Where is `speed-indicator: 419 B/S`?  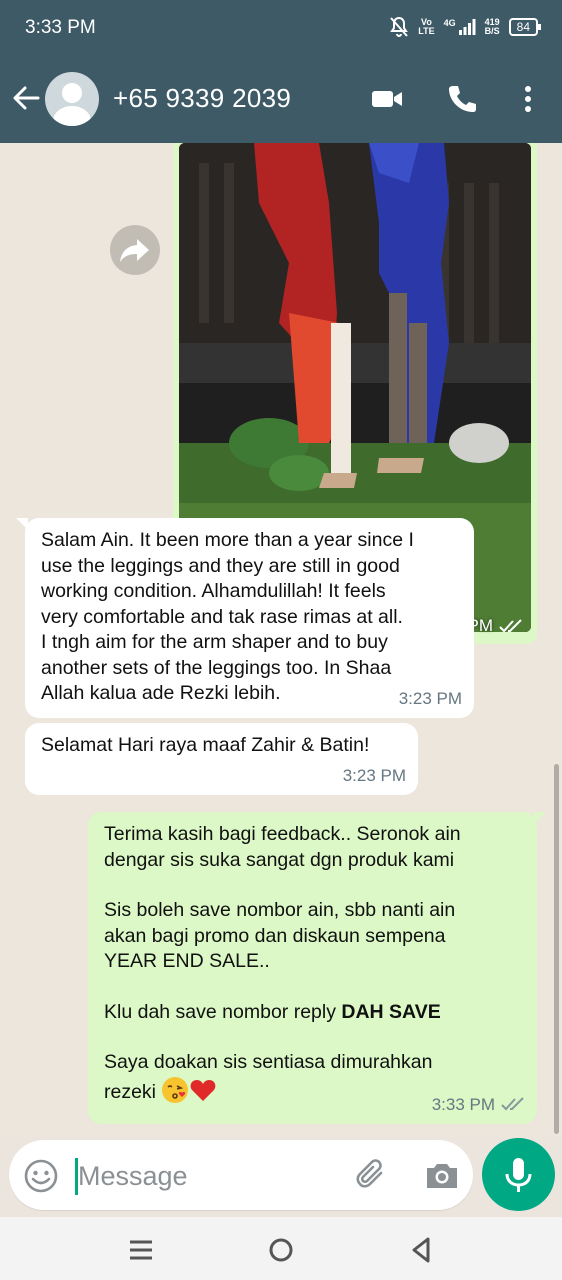
speed-indicator: 419 B/S is located at coordinates (492, 27).